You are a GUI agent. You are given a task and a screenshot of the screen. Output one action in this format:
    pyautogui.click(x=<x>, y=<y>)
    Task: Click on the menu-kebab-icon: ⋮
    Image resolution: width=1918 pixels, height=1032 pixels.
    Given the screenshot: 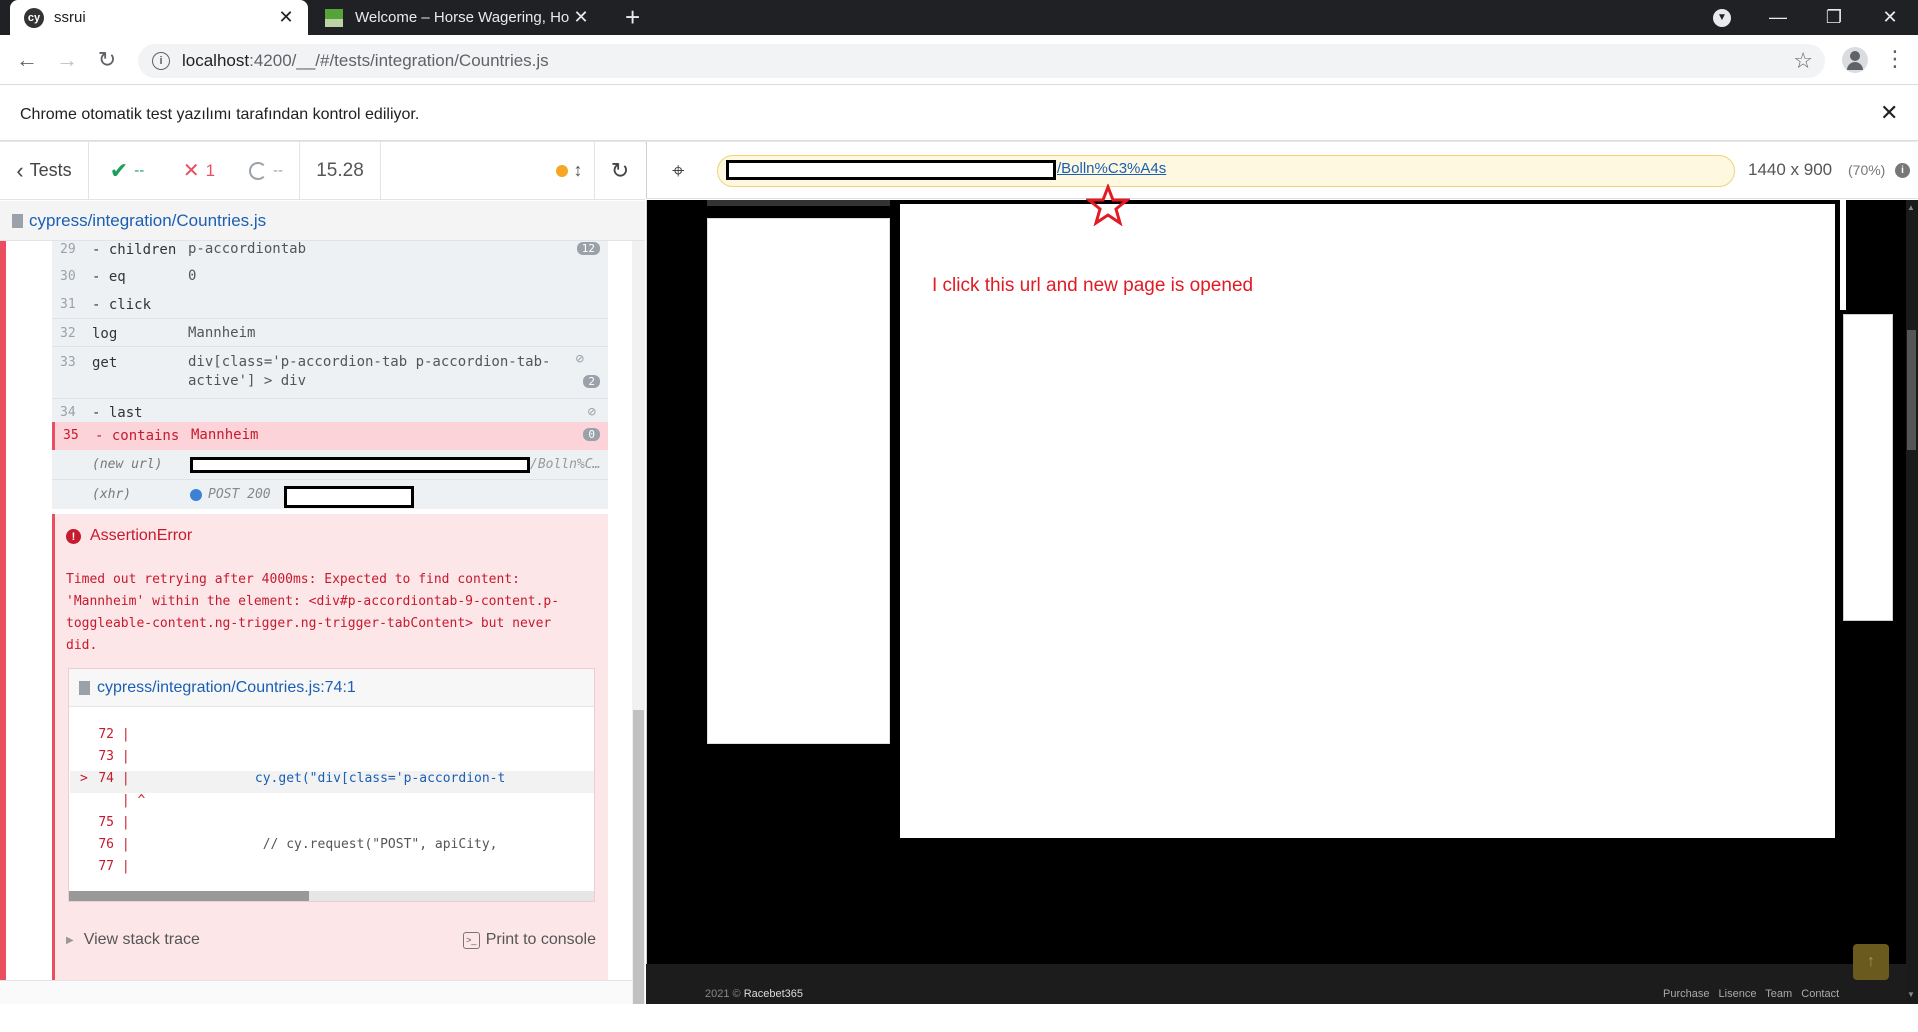 What is the action you would take?
    pyautogui.click(x=1895, y=59)
    